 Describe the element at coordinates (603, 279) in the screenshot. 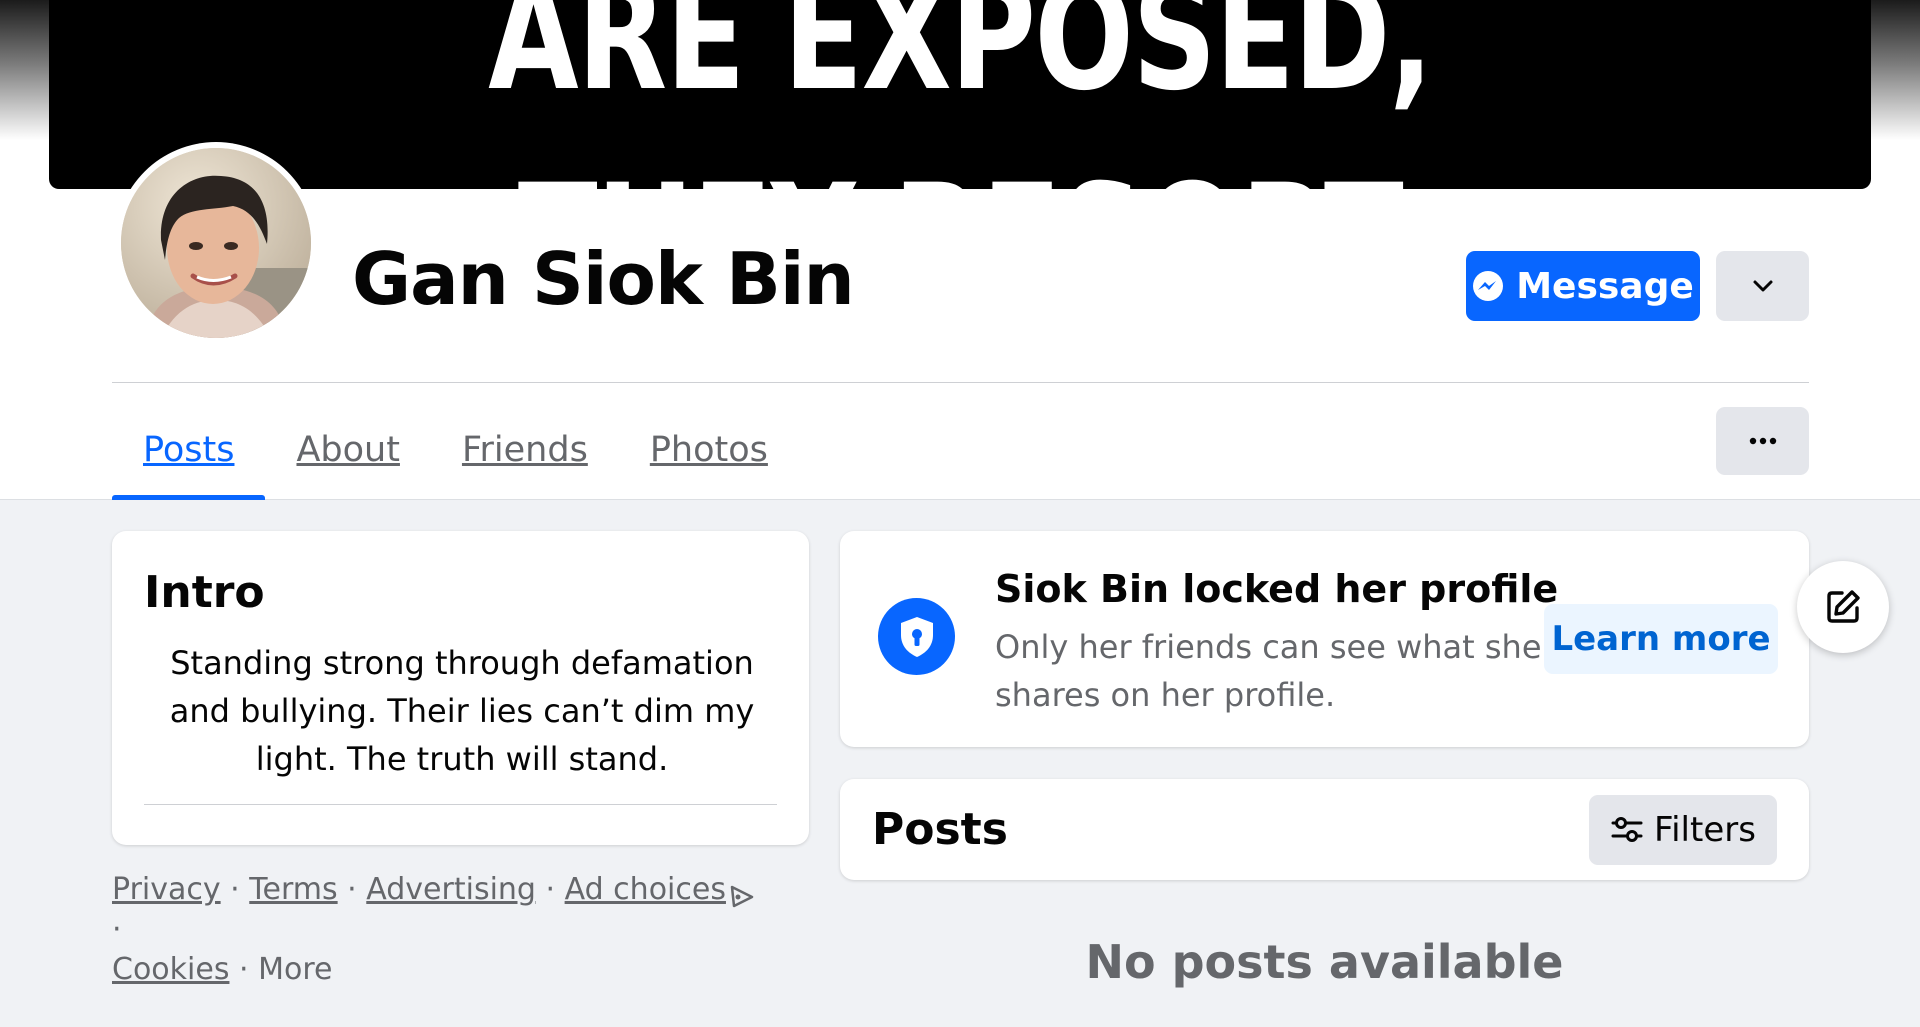

I see `profile-name: Gan Siok Bin` at that location.